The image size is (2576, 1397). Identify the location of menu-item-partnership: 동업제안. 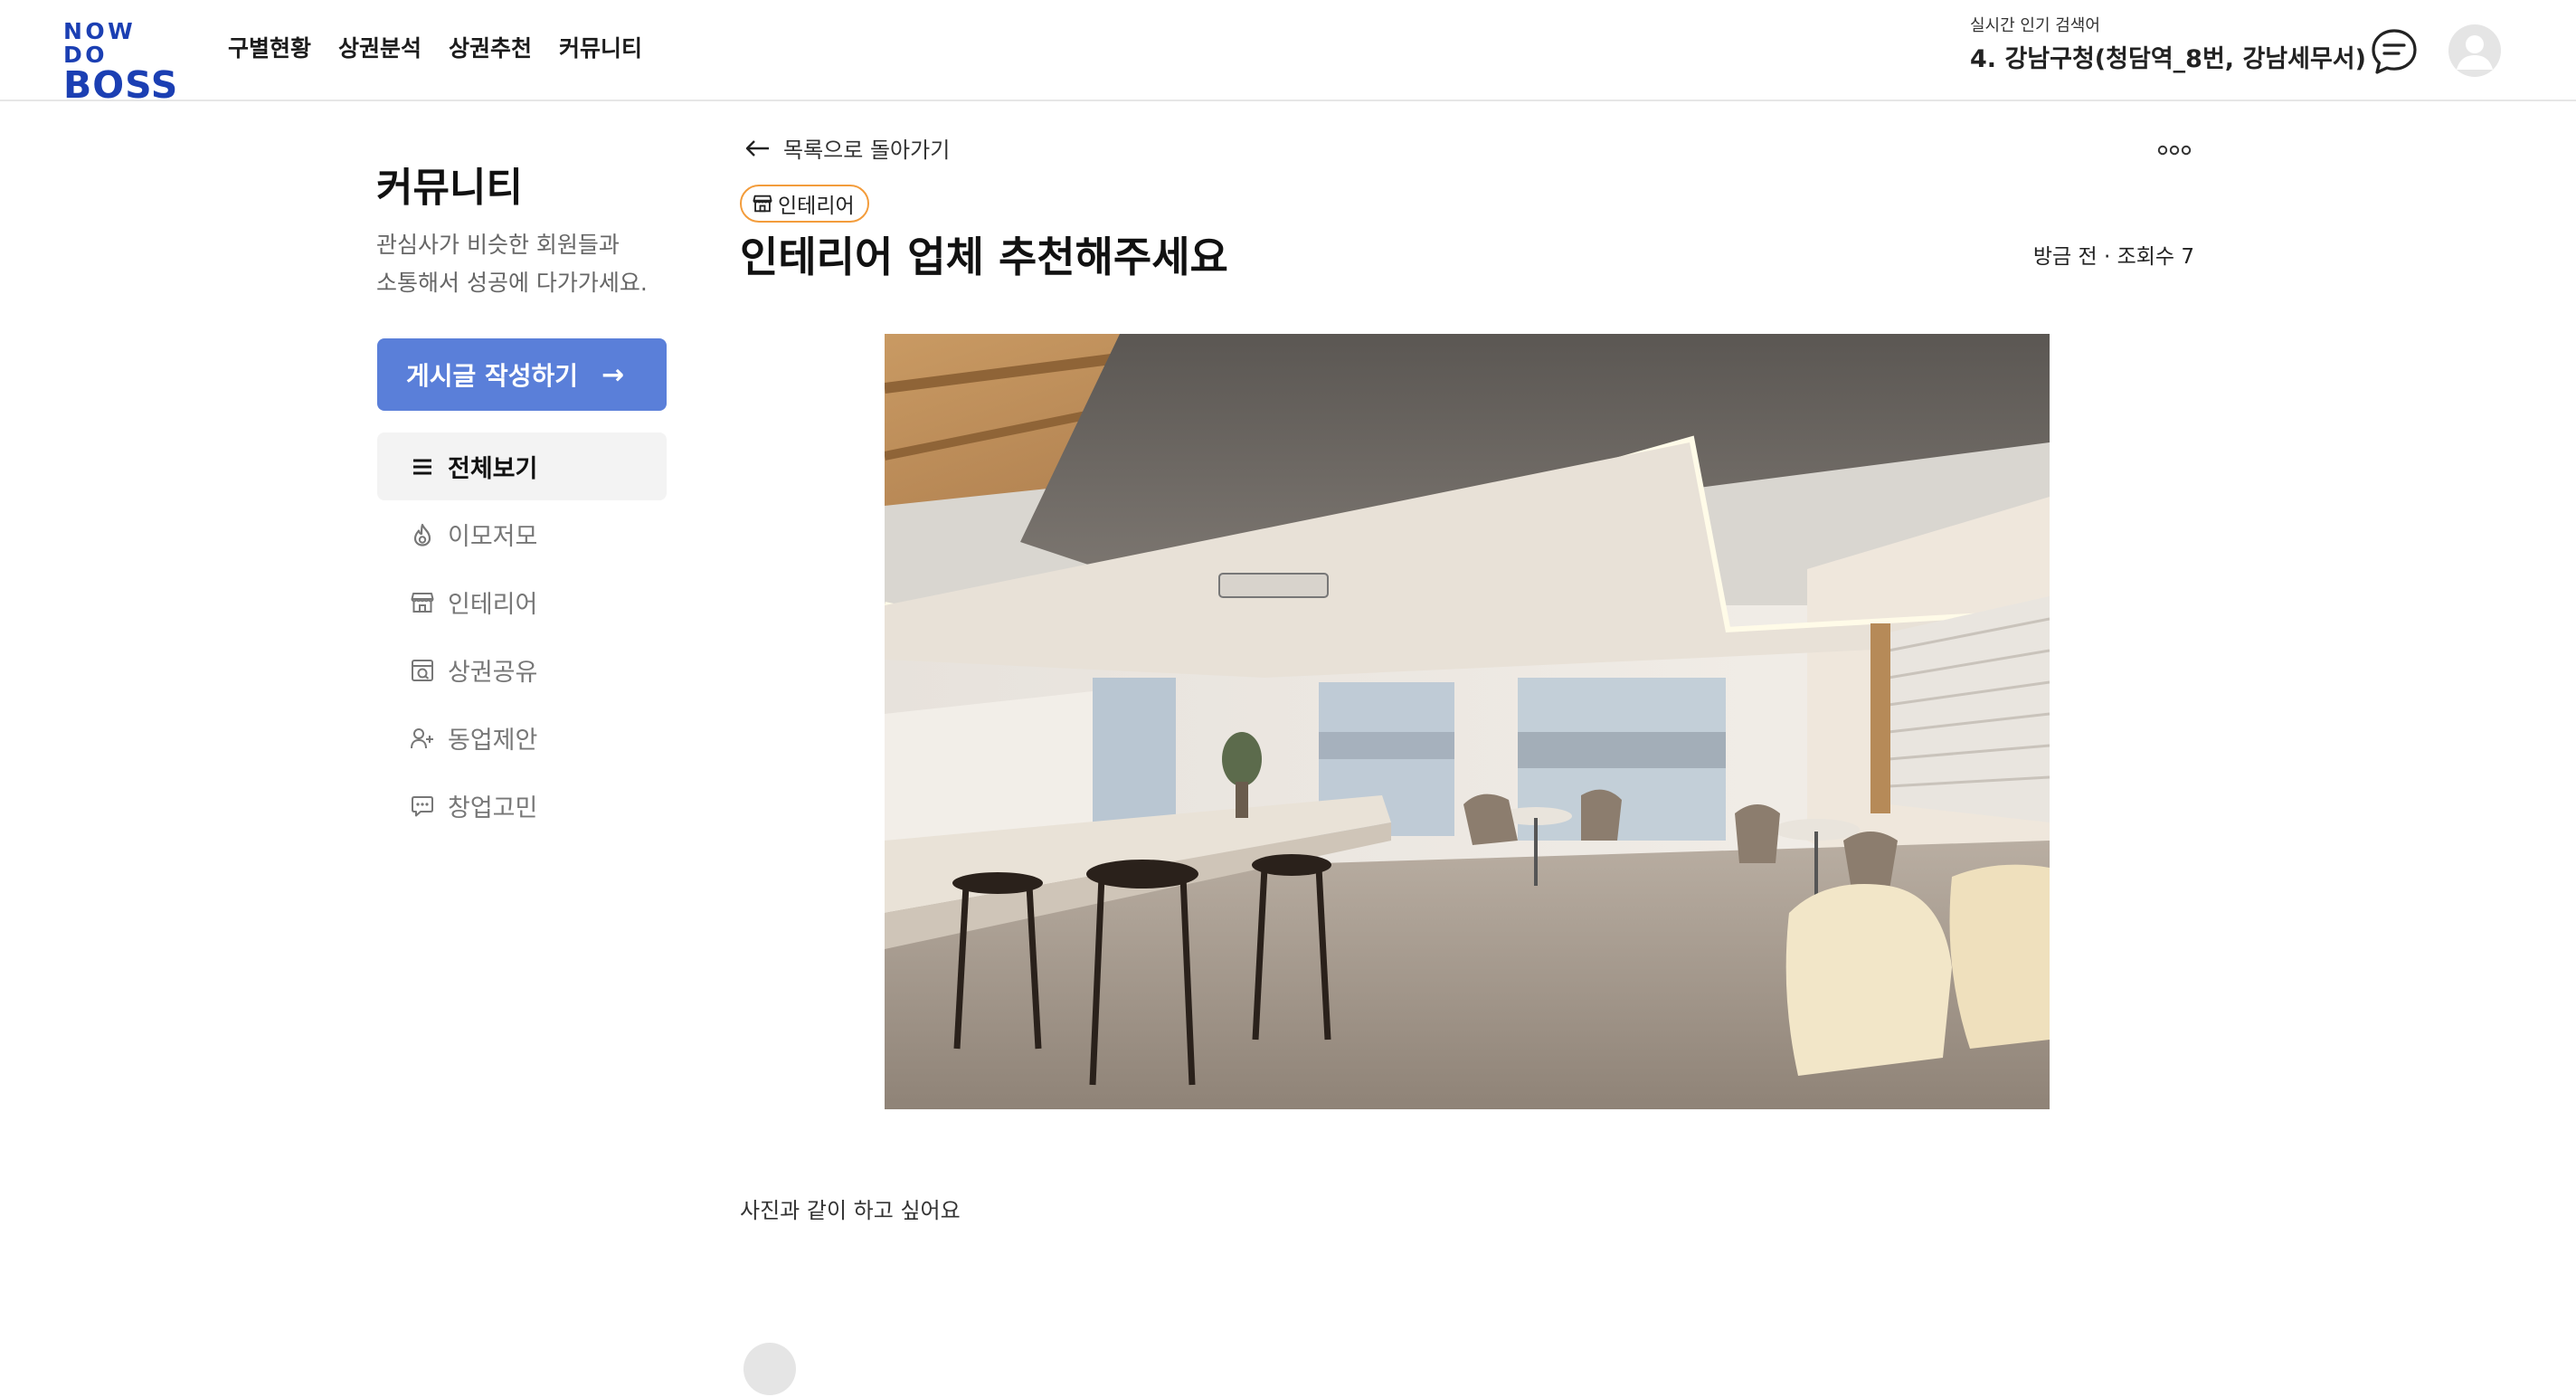
(522, 738).